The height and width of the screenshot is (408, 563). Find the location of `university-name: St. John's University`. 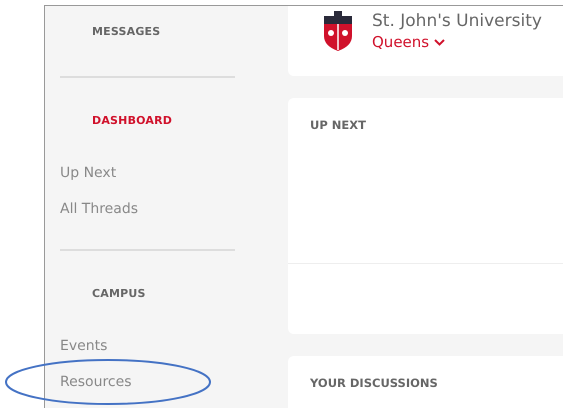

university-name: St. John's University is located at coordinates (457, 21).